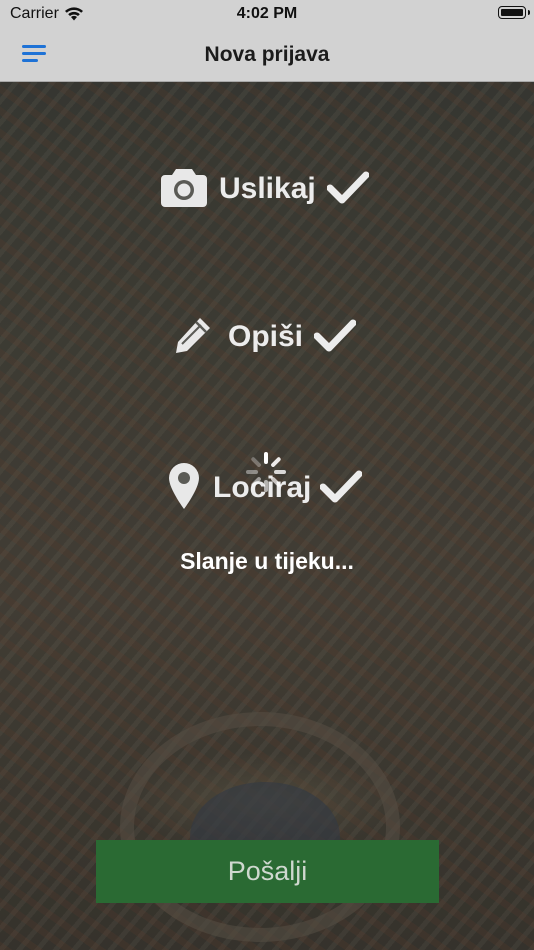 This screenshot has width=534, height=950. I want to click on navigation-bar: Nova prijava, so click(267, 55).